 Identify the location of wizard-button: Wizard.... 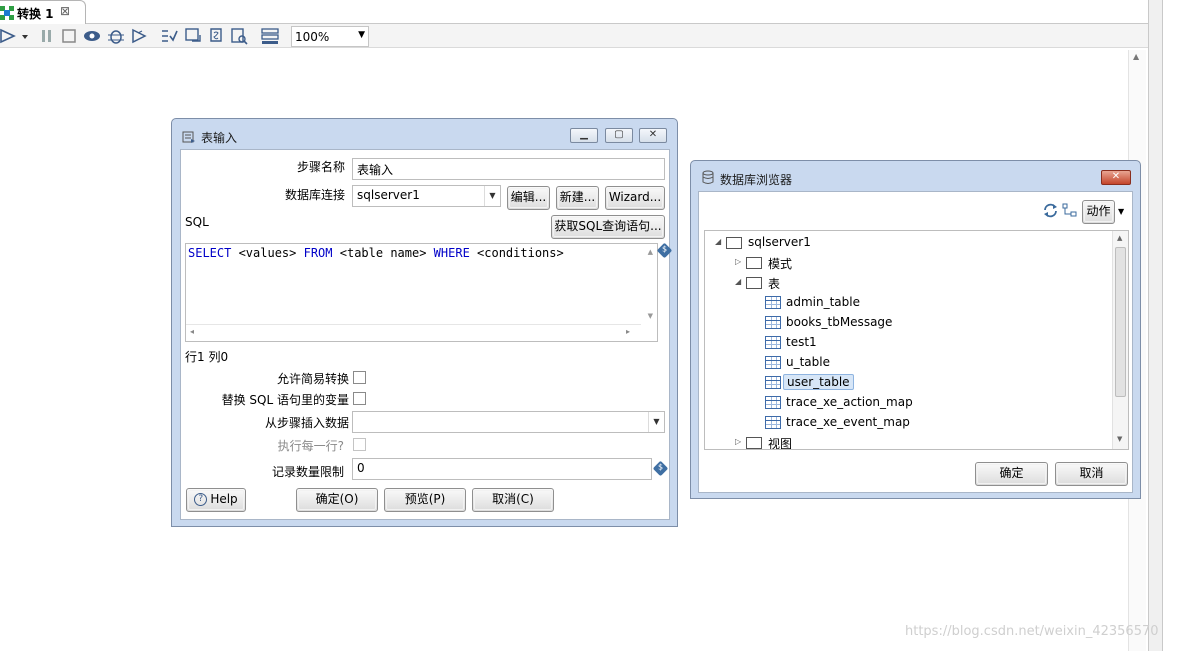
(635, 198).